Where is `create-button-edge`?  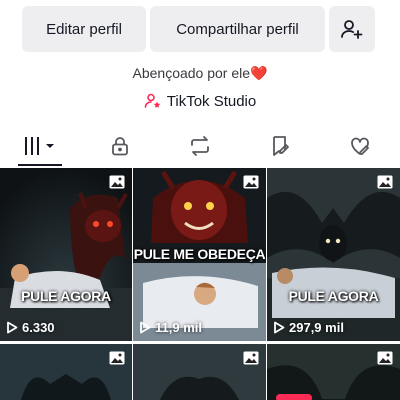 create-button-edge is located at coordinates (294, 397).